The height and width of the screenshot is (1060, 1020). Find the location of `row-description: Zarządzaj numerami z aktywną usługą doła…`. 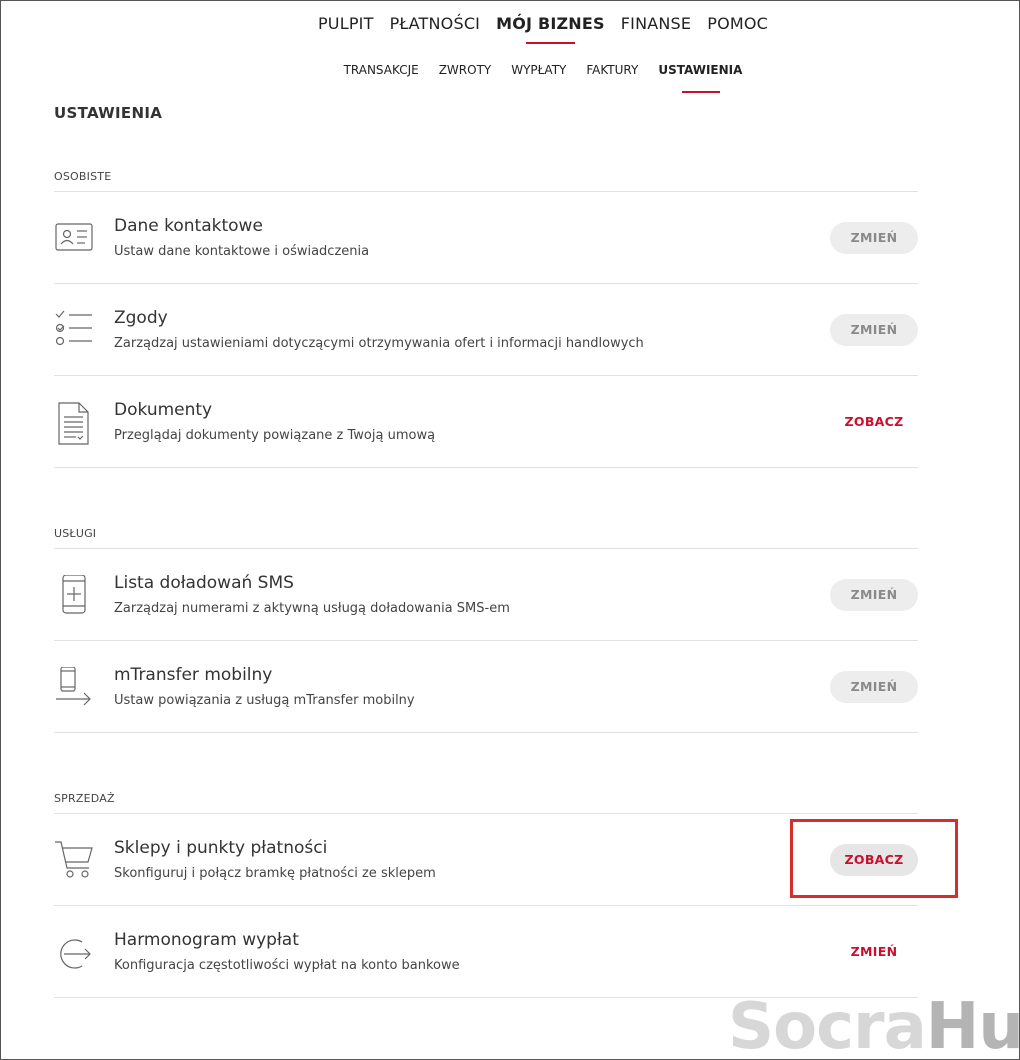

row-description: Zarządzaj numerami z aktywną usługą doła… is located at coordinates (312, 608).